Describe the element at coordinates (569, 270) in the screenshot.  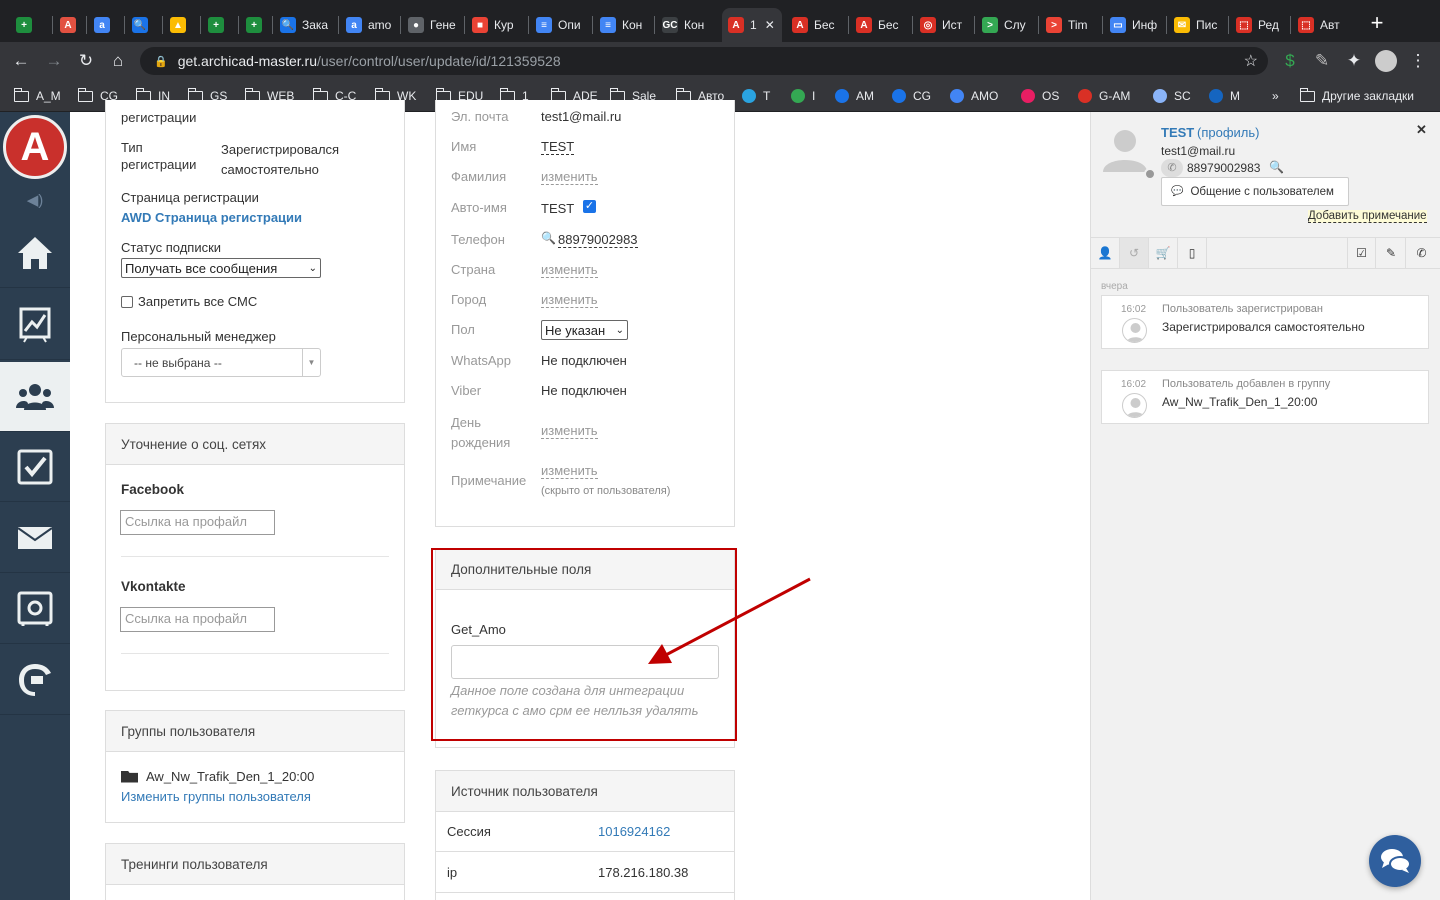
I see `country-change-link: изменить` at that location.